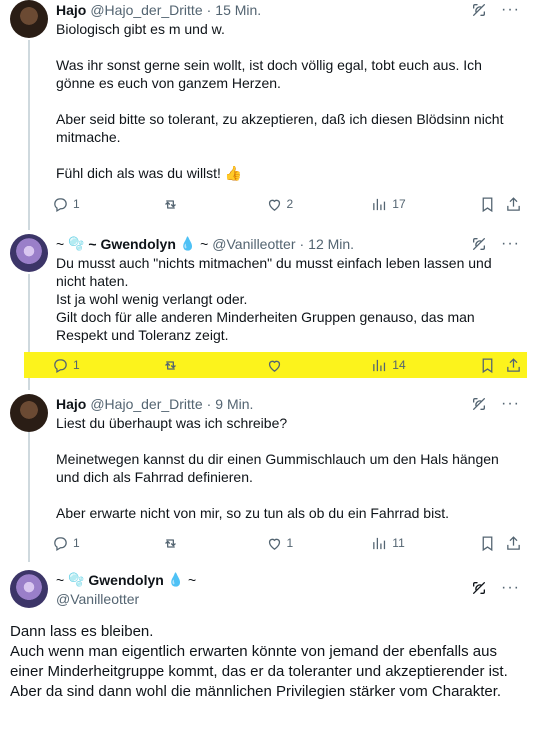  I want to click on thumbs-up-emoji: 👍, so click(233, 173).